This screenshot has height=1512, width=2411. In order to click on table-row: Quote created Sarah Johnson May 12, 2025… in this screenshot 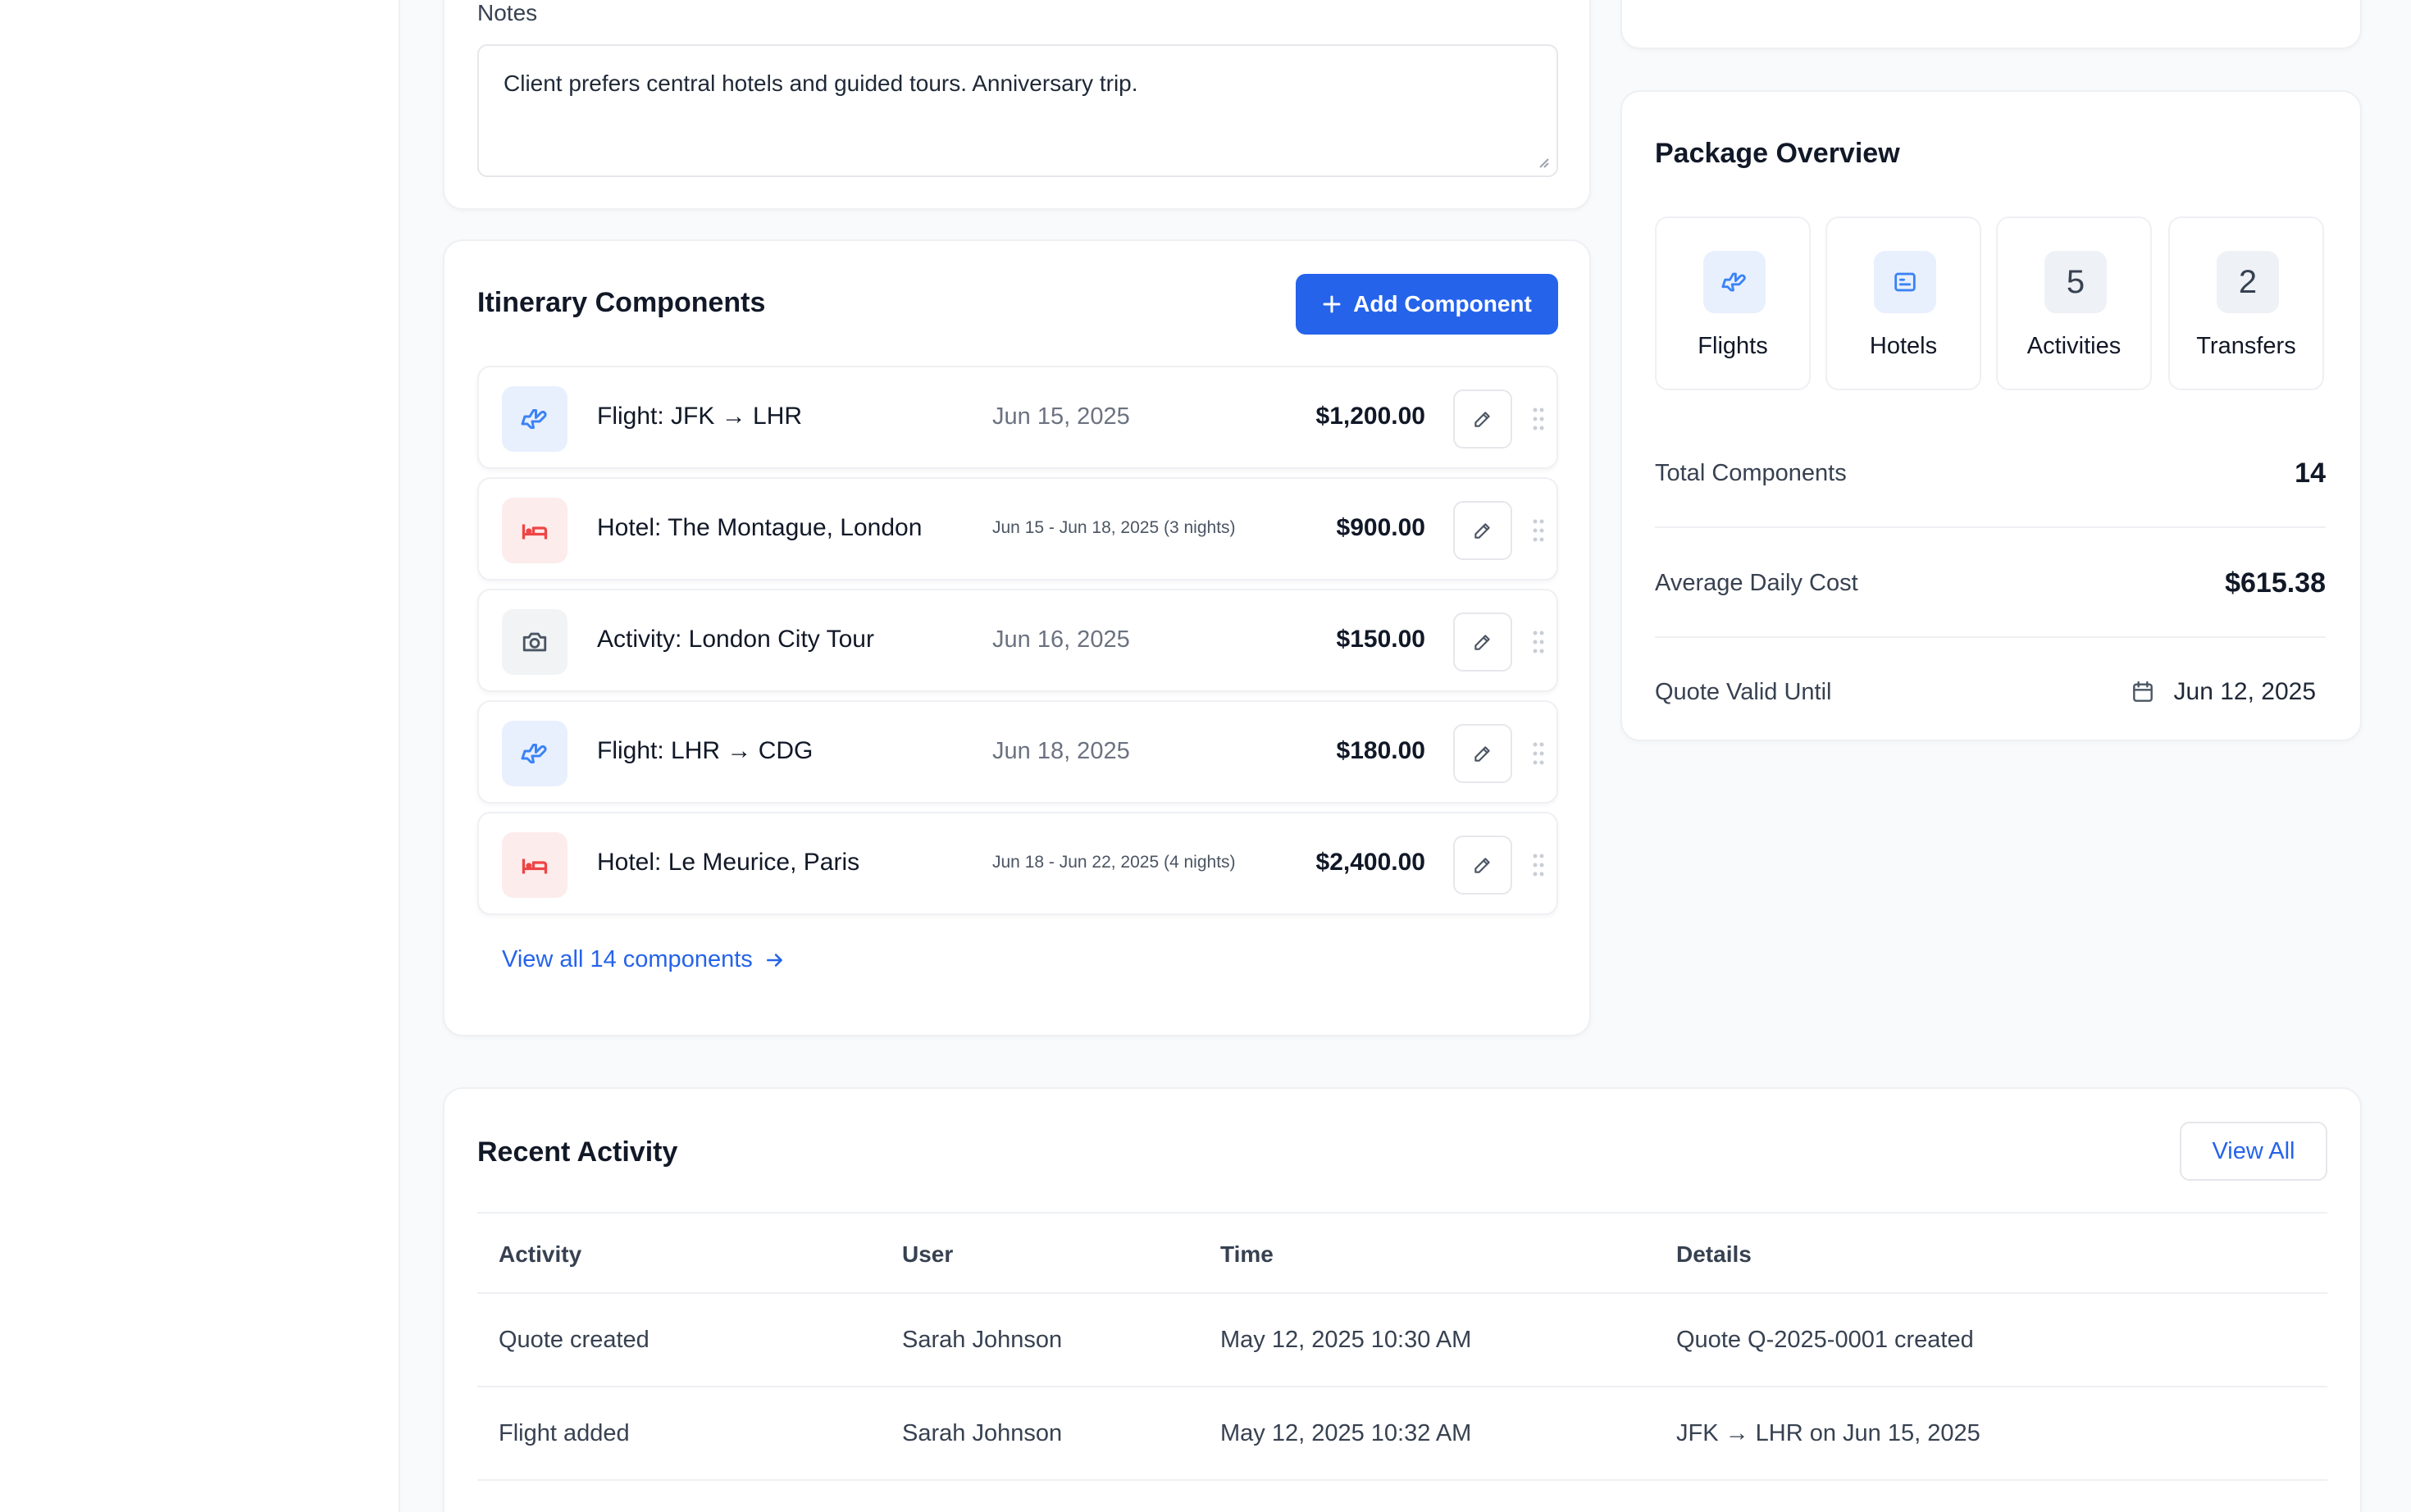, I will do `click(1402, 1340)`.